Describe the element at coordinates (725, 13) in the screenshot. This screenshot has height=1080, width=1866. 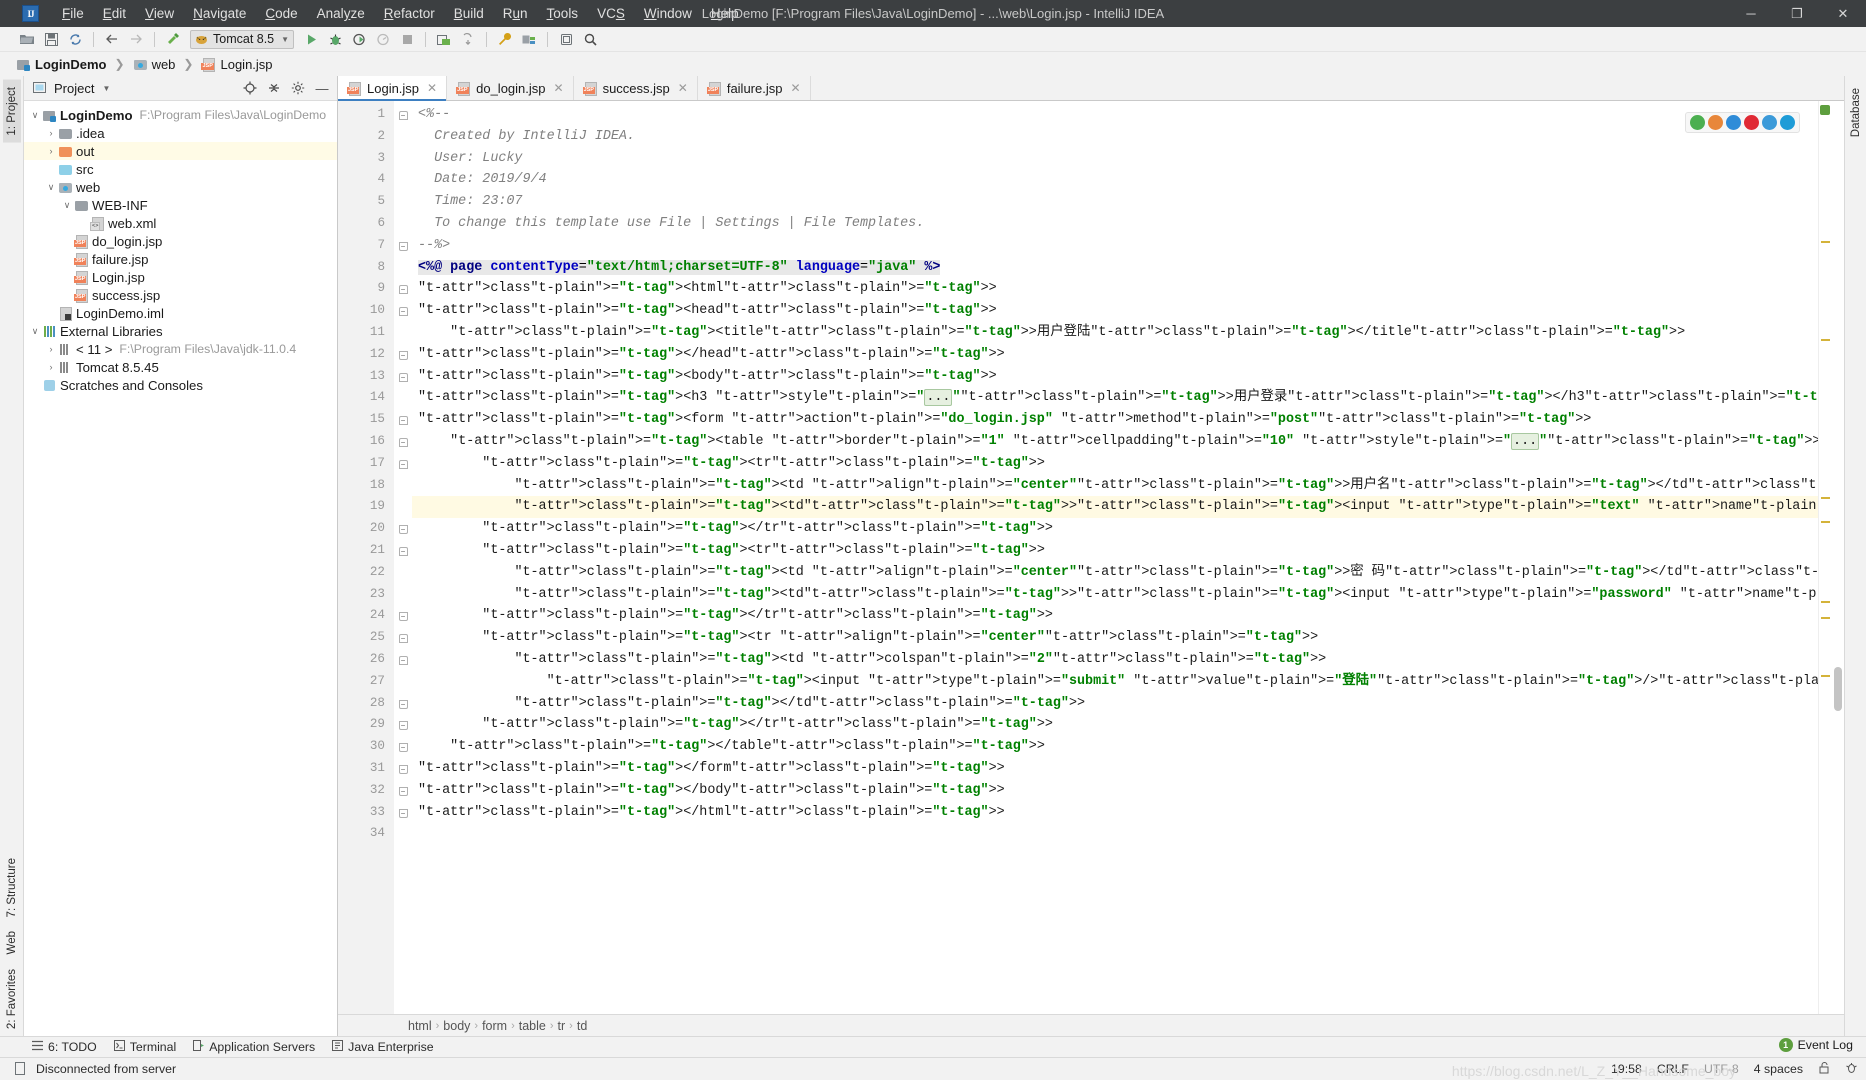
I see `menu-help: Help` at that location.